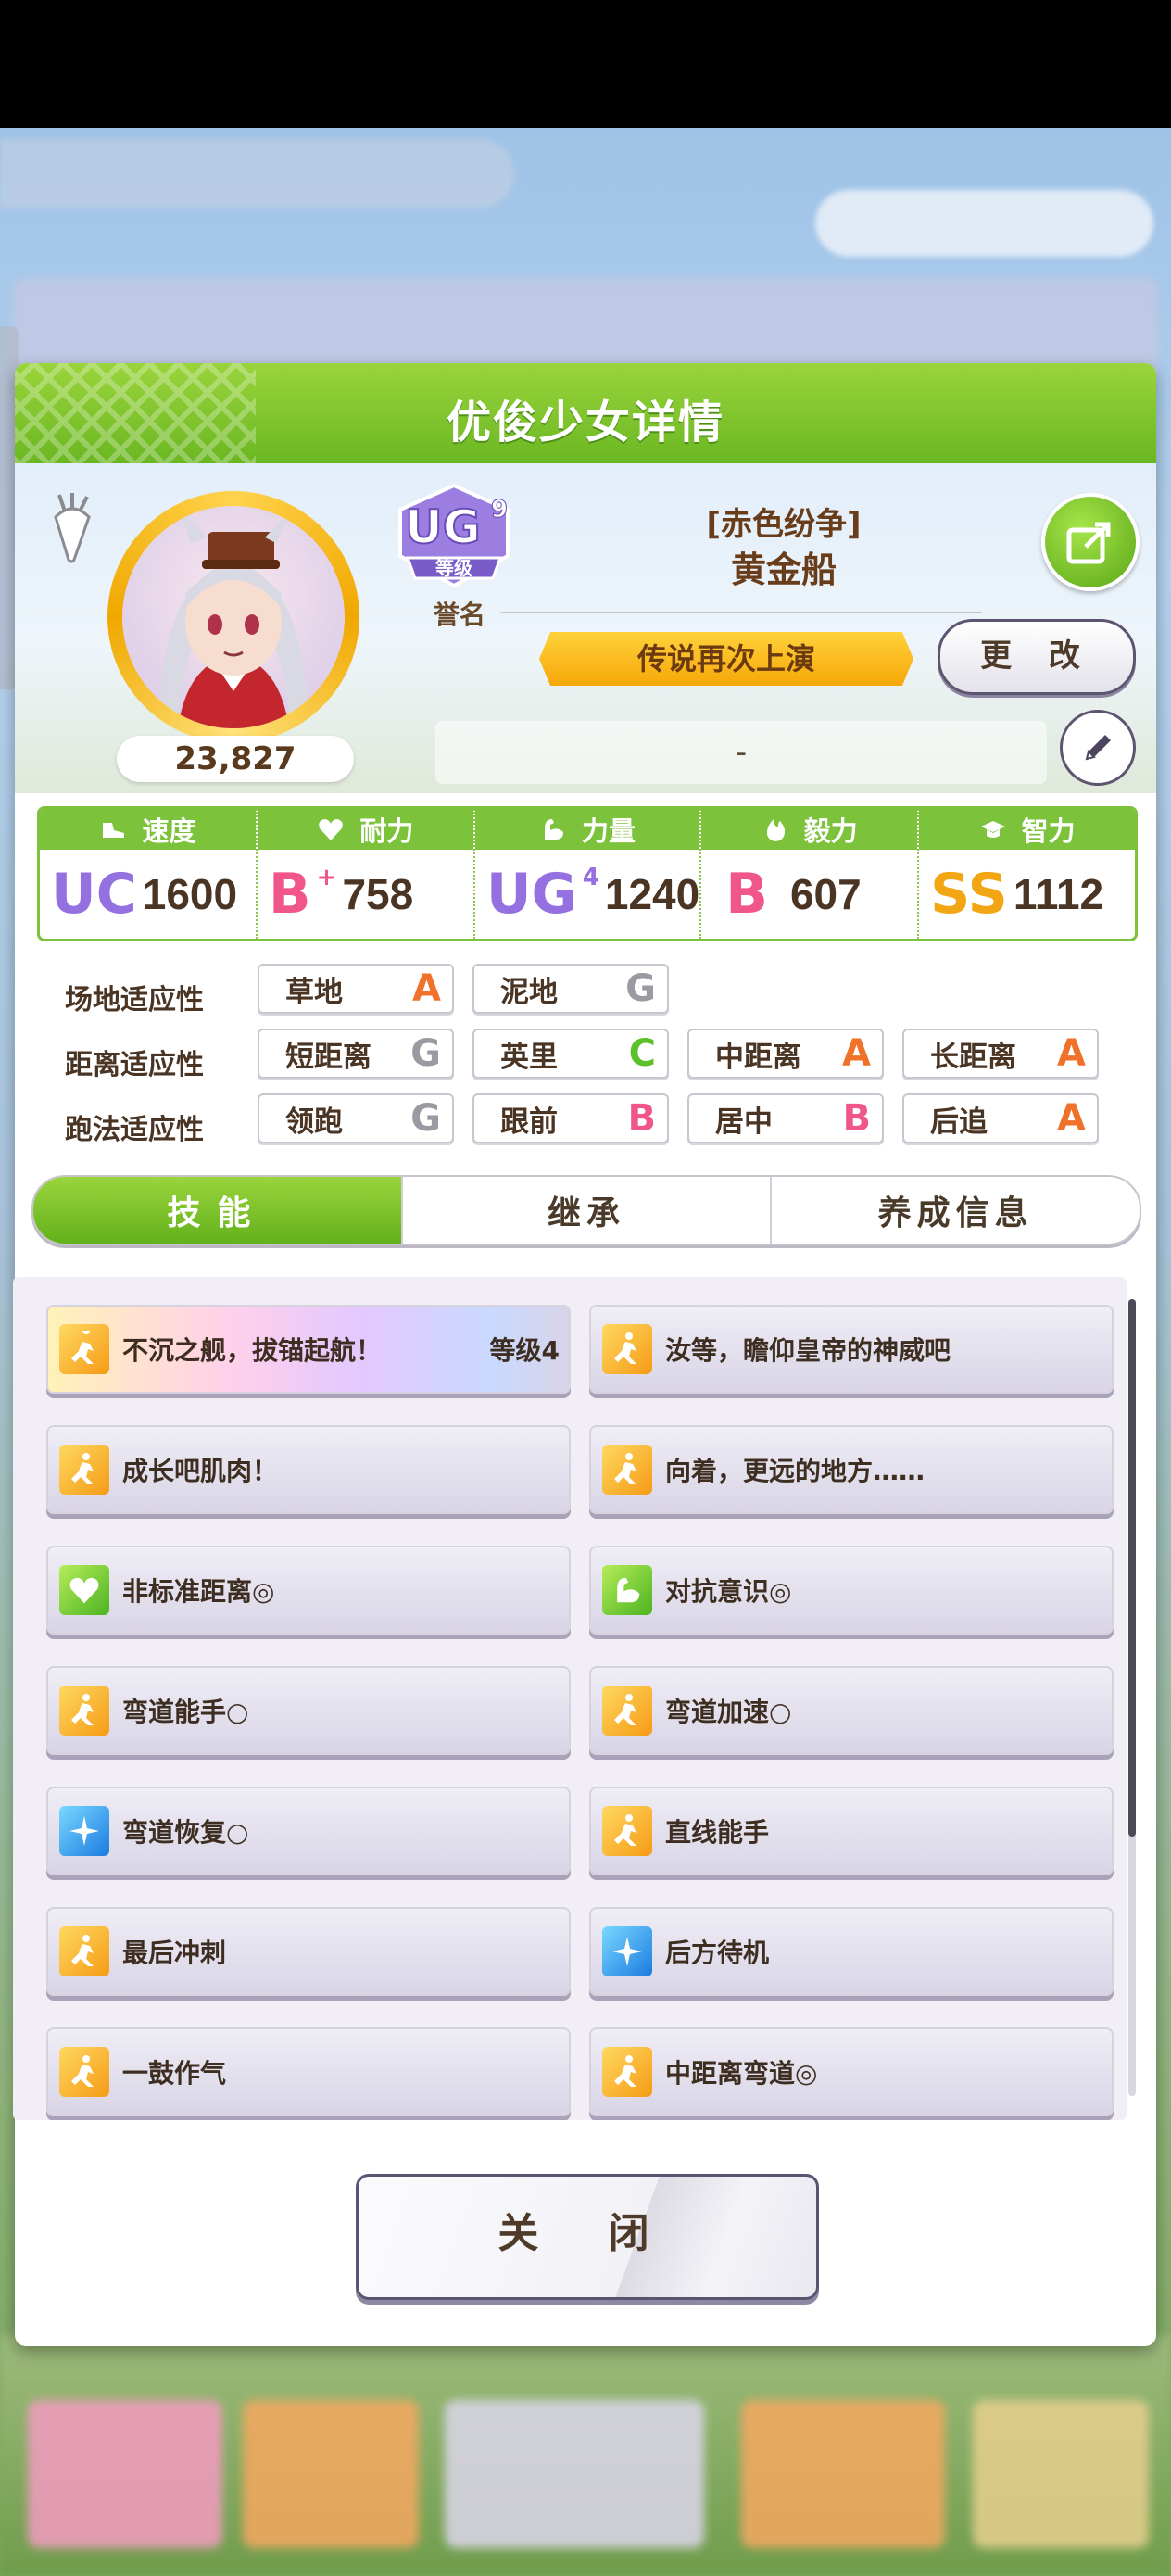 The height and width of the screenshot is (2576, 1171). I want to click on tab-inheritance: 继承, so click(588, 1210).